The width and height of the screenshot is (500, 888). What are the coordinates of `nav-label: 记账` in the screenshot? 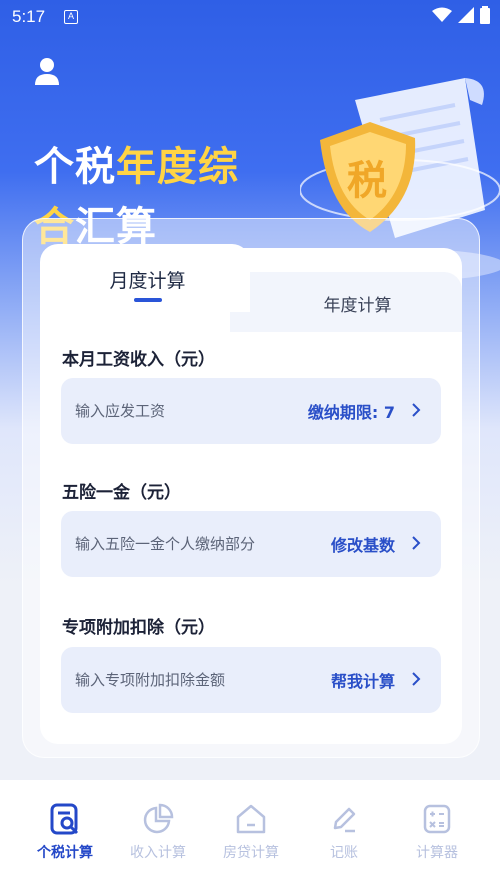 It's located at (344, 853).